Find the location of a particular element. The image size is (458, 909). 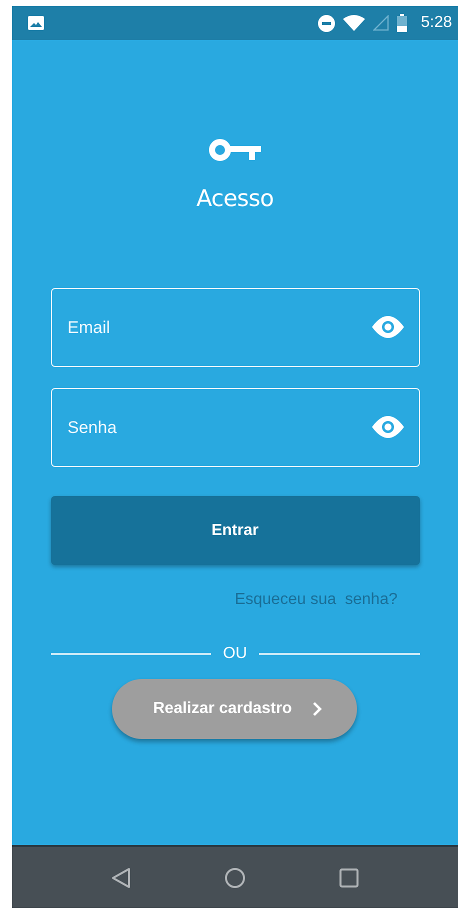

signal-icon is located at coordinates (380, 23).